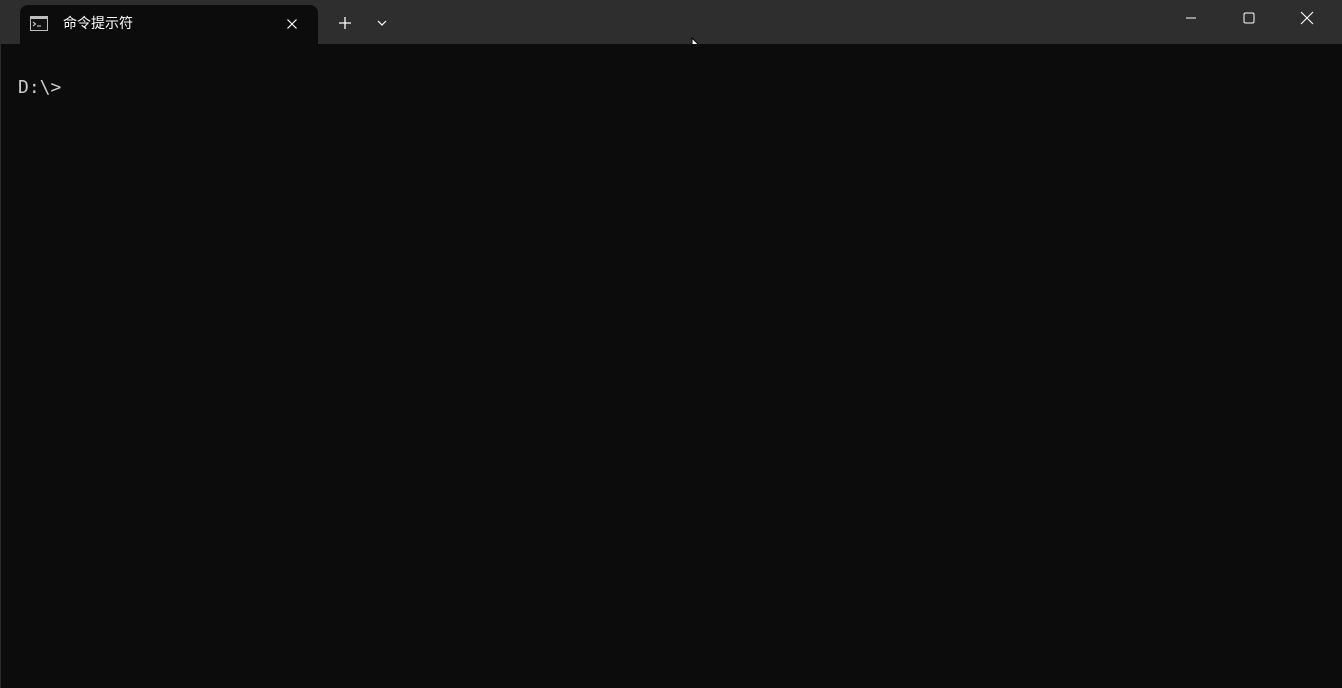 The height and width of the screenshot is (688, 1342). I want to click on tab-dropdown-button, so click(382, 23).